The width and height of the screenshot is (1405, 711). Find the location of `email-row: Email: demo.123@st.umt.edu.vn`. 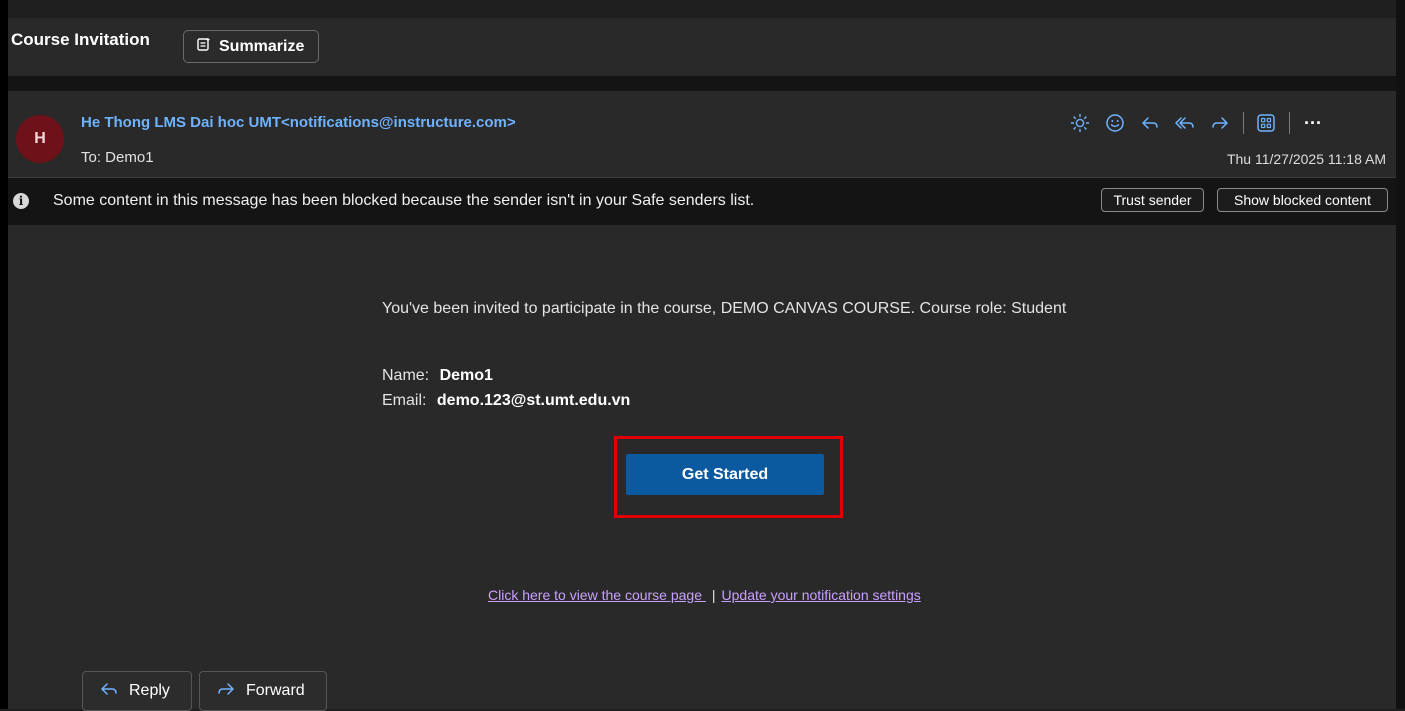

email-row: Email: demo.123@st.umt.edu.vn is located at coordinates (506, 401).